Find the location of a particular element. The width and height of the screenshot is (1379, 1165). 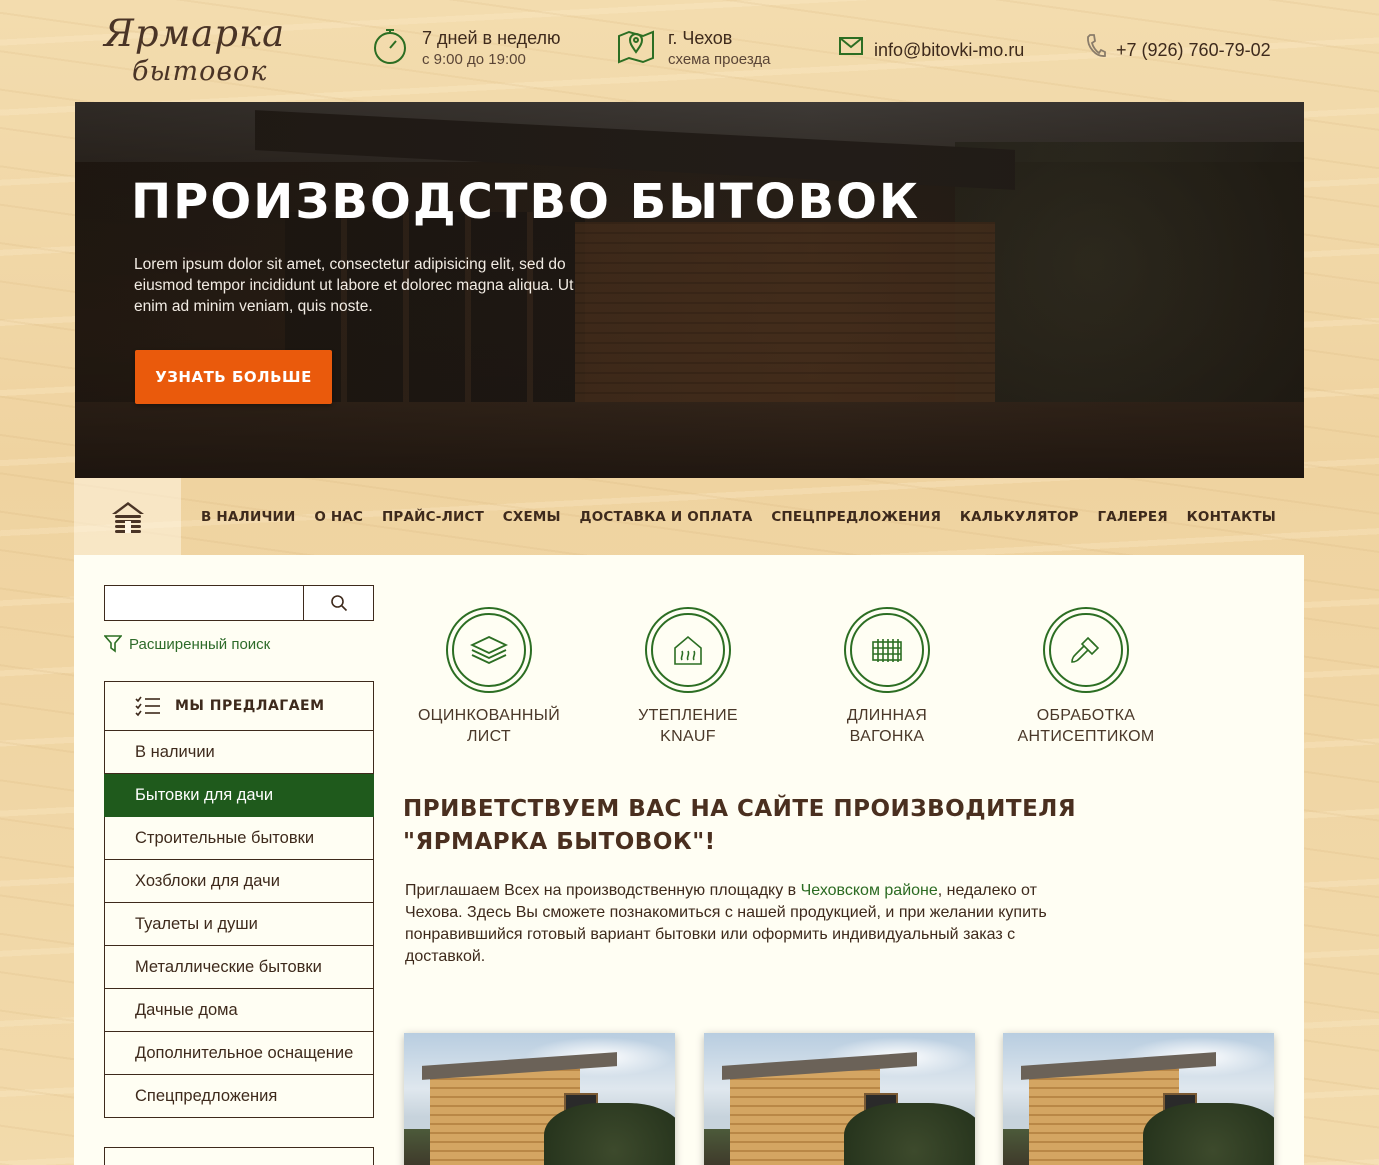

search-input is located at coordinates (204, 603).